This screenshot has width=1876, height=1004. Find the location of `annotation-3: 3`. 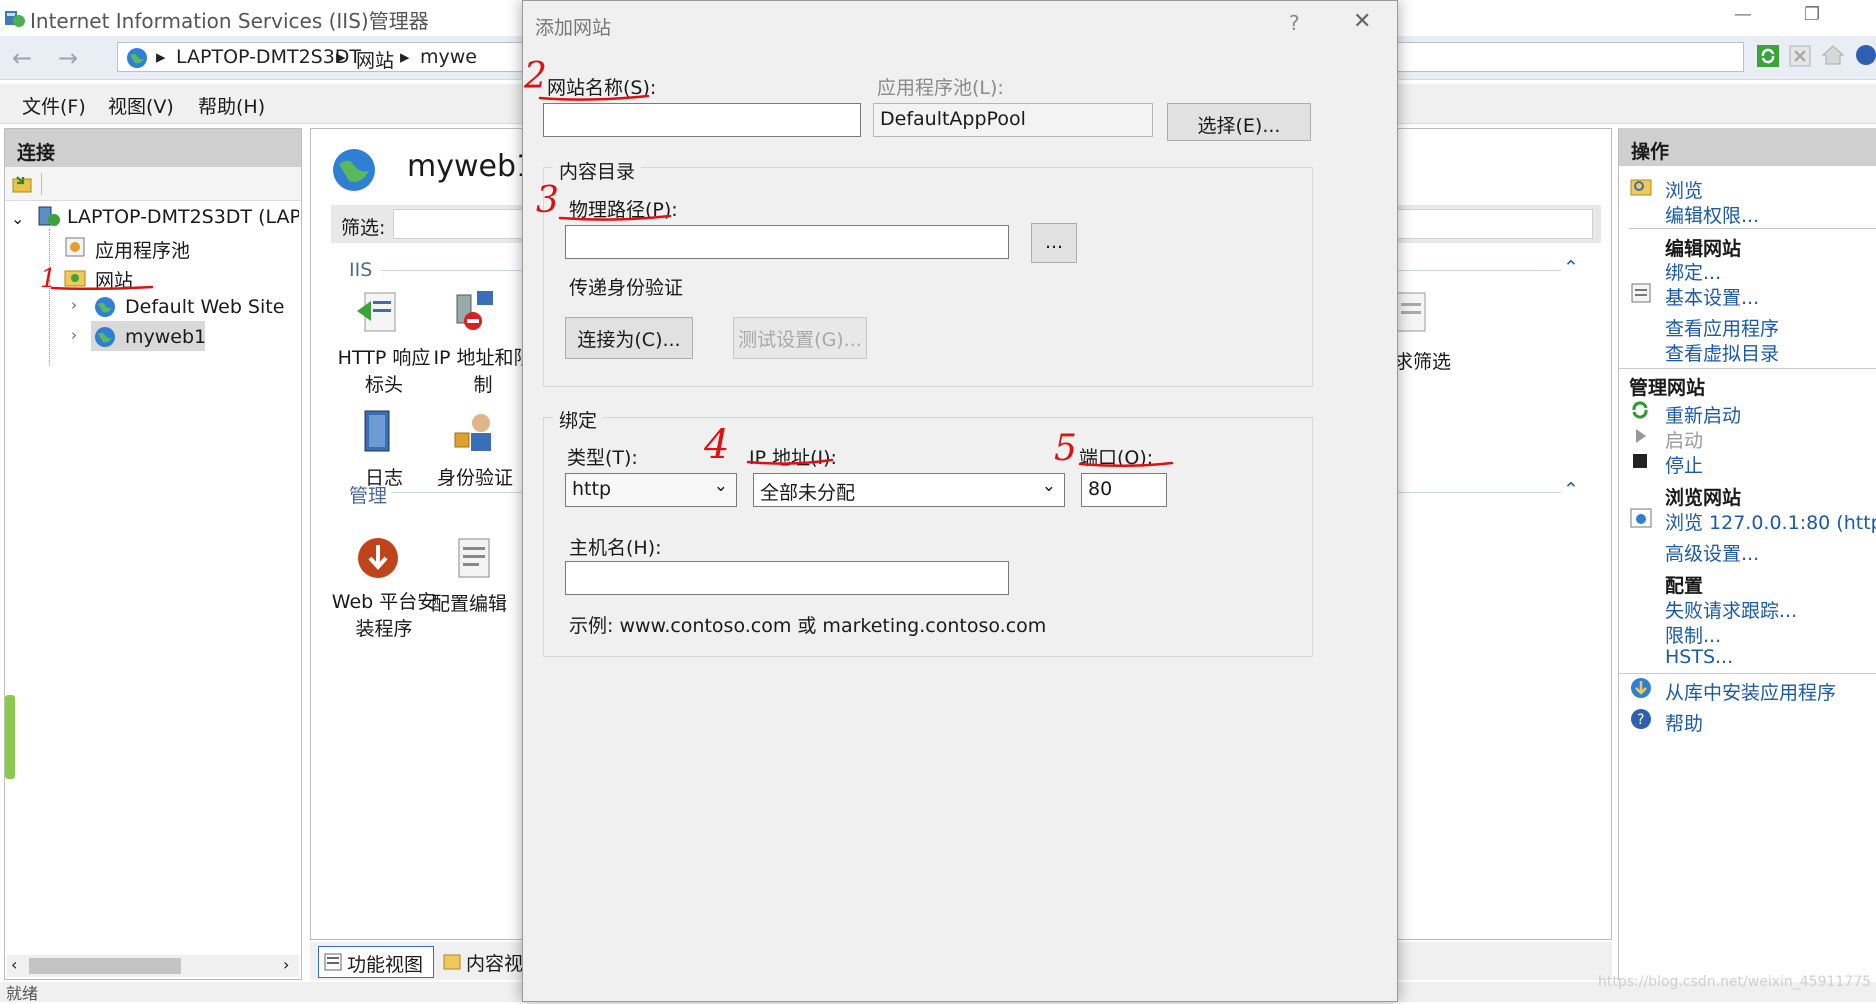

annotation-3: 3 is located at coordinates (547, 200).